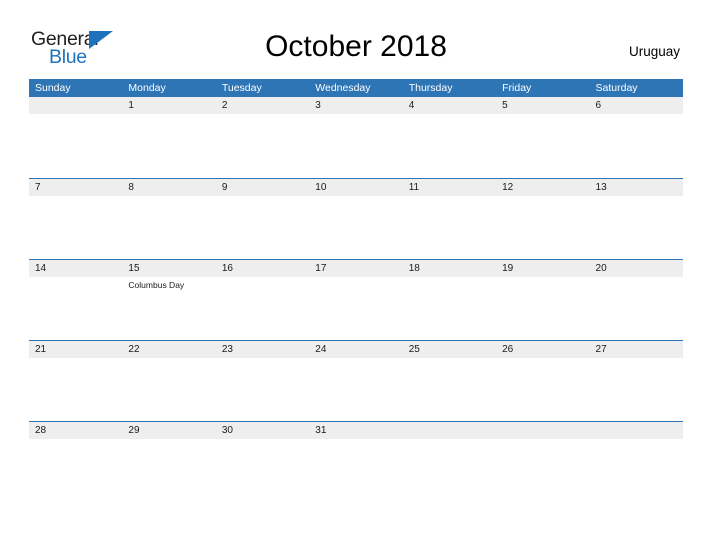  I want to click on day-number: 19, so click(508, 268).